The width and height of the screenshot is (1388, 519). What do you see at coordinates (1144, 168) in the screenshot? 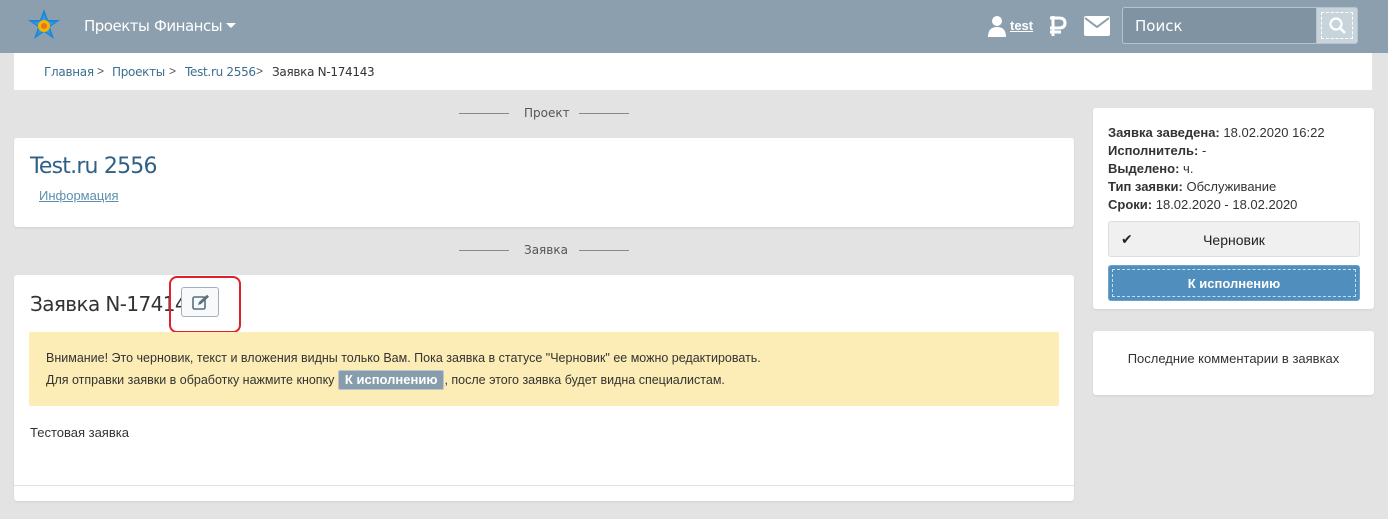
I see `meta-allocated-label: Выделено:` at bounding box center [1144, 168].